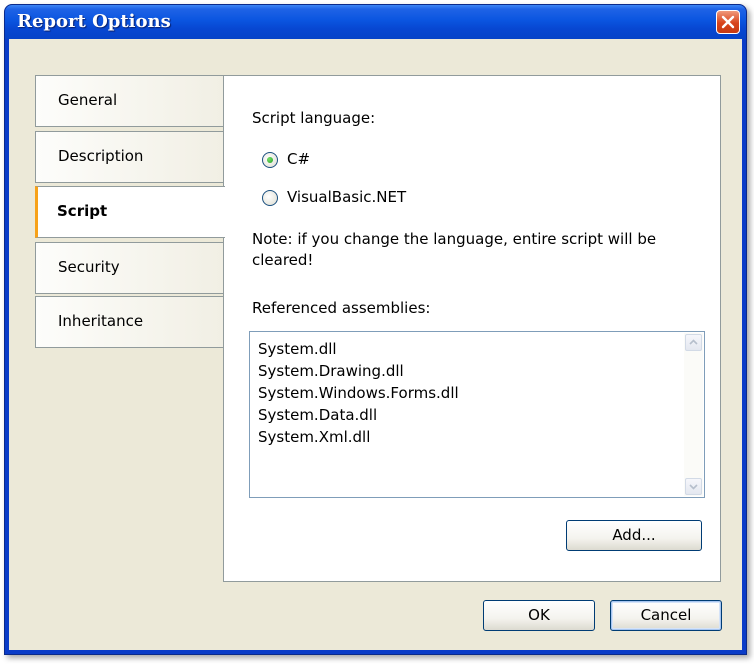 Image resolution: width=754 pixels, height=664 pixels. What do you see at coordinates (283, 260) in the screenshot?
I see `language-note-line2: cleared!` at bounding box center [283, 260].